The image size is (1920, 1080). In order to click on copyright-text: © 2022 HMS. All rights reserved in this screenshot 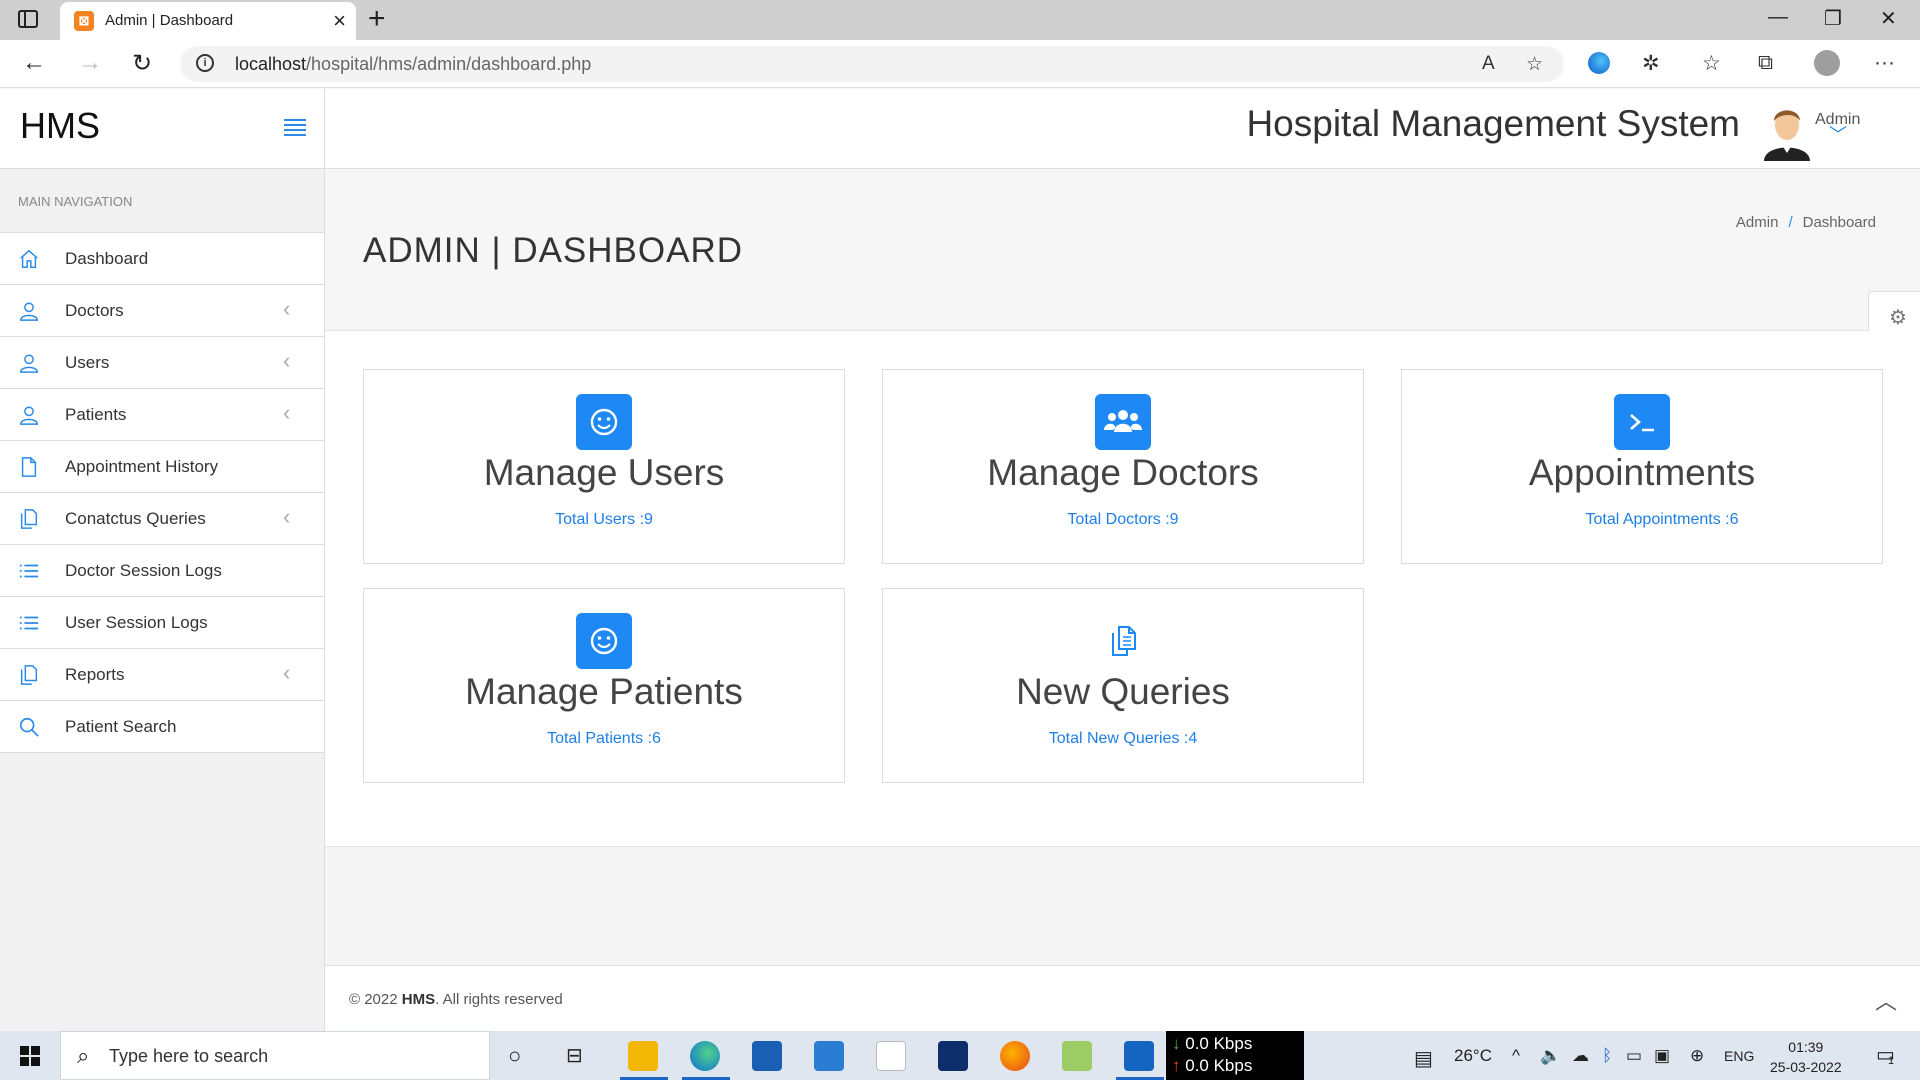, I will do `click(456, 999)`.